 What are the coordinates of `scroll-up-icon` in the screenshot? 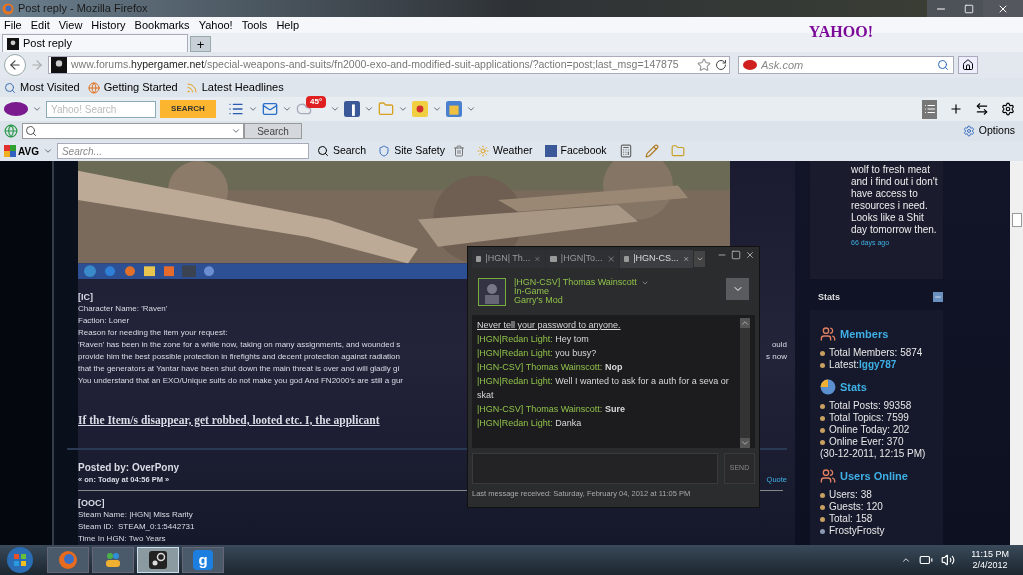 It's located at (745, 323).